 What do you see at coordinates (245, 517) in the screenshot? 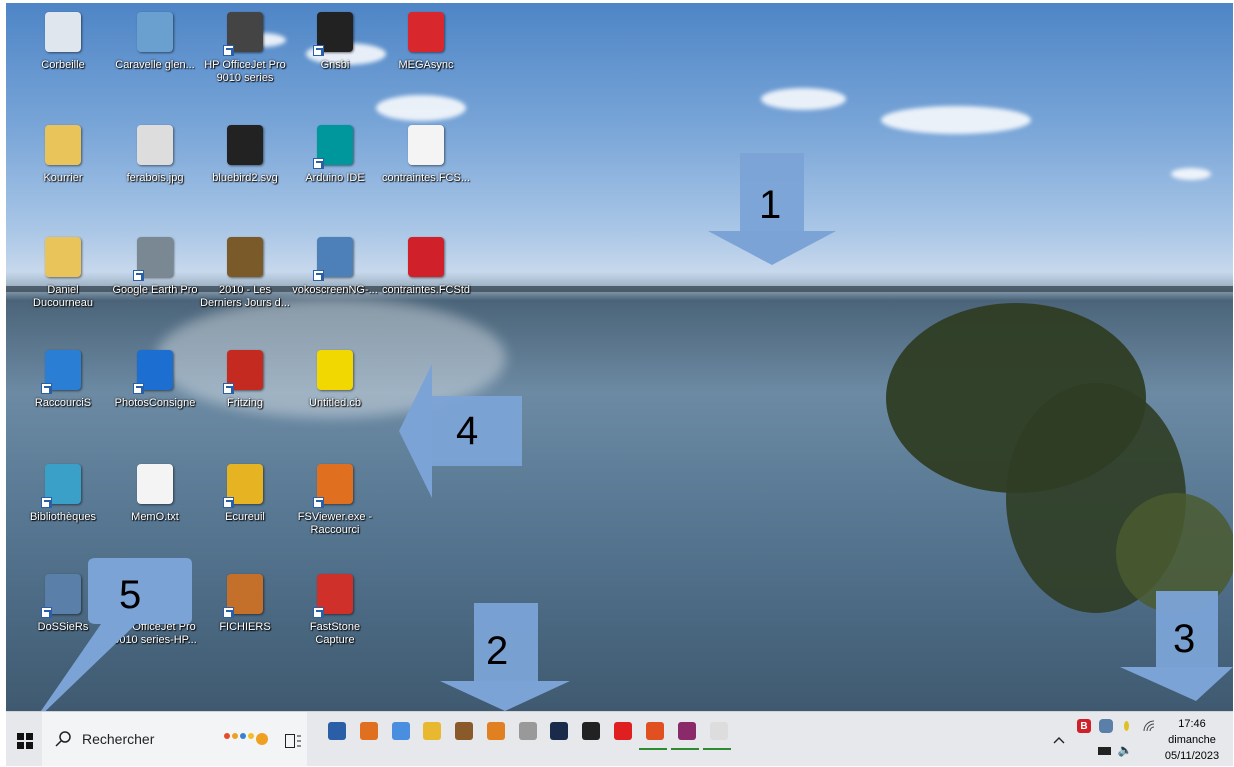
I see `desktop-icon-label: Ecureuil` at bounding box center [245, 517].